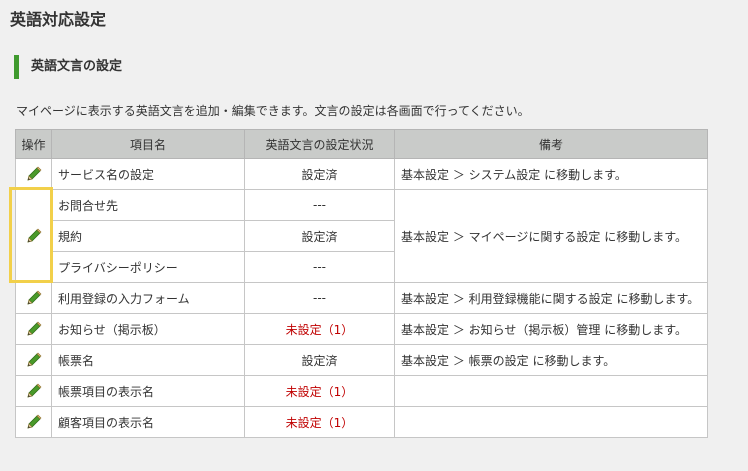 The height and width of the screenshot is (471, 748). I want to click on item-name: サービス名の設定, so click(148, 174).